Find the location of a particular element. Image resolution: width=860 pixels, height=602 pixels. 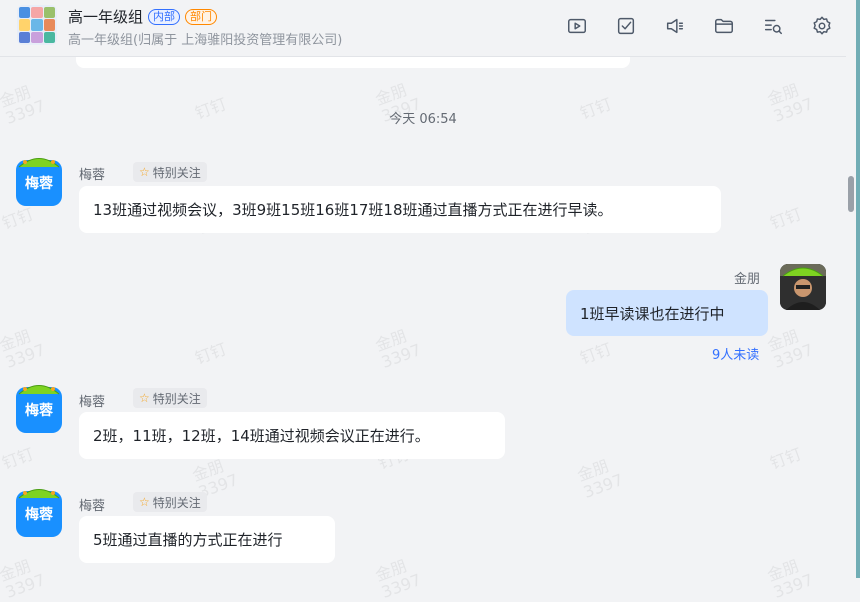

todo-button is located at coordinates (626, 26).